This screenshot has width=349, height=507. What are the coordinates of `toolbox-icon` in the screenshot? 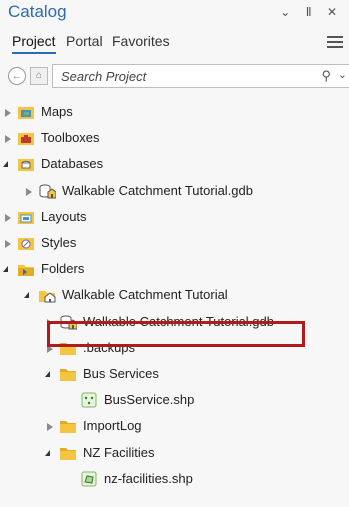 It's located at (26, 138).